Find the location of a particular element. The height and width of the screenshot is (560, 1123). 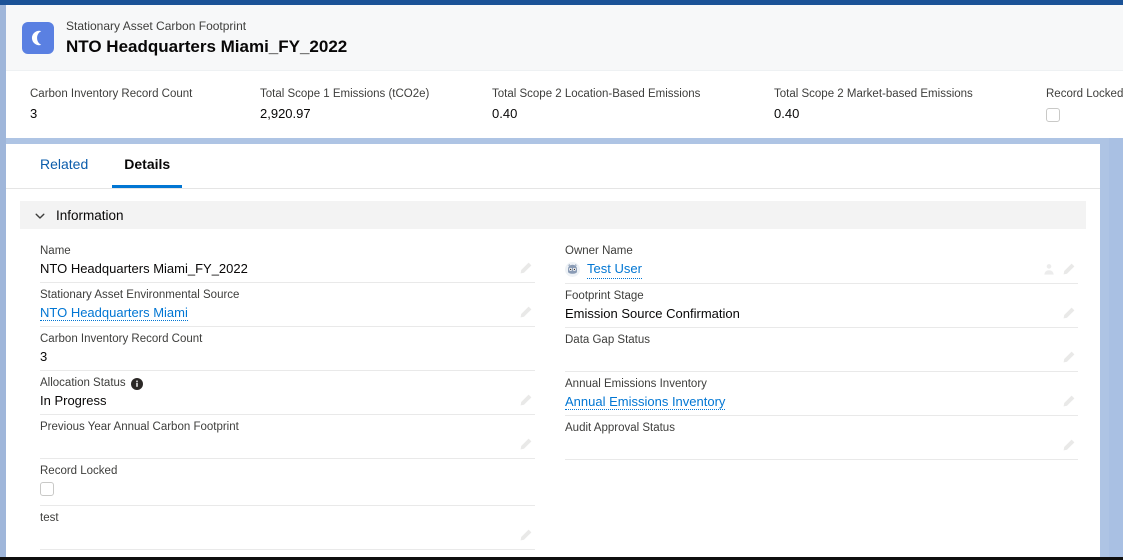

information-section-title: Information is located at coordinates (90, 215).